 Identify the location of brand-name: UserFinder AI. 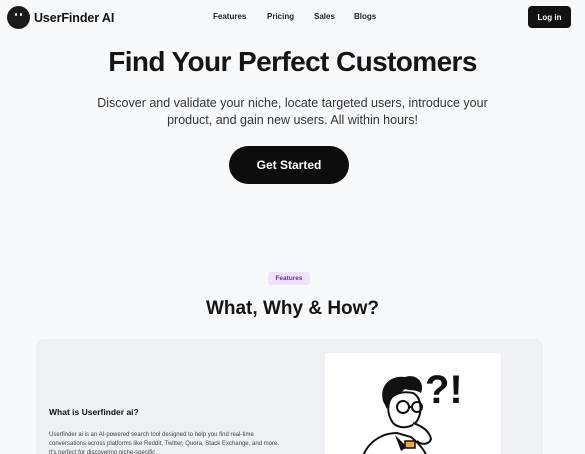
(74, 17).